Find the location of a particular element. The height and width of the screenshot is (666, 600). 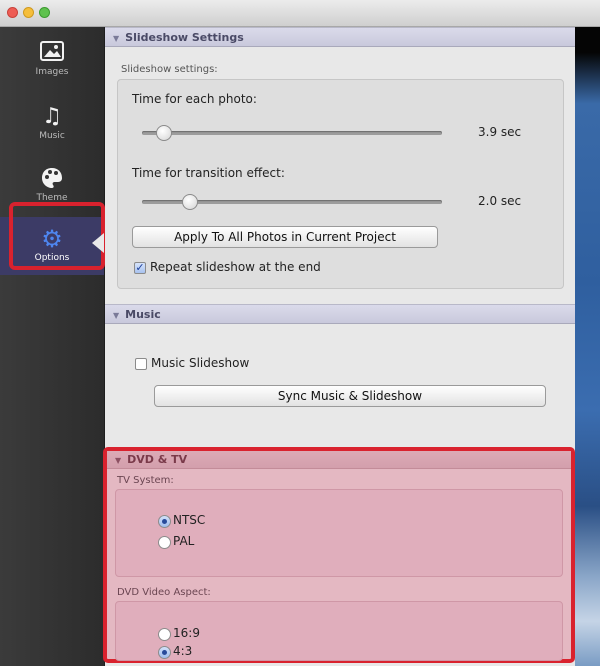

sidebar-item-label: Music is located at coordinates (52, 136).